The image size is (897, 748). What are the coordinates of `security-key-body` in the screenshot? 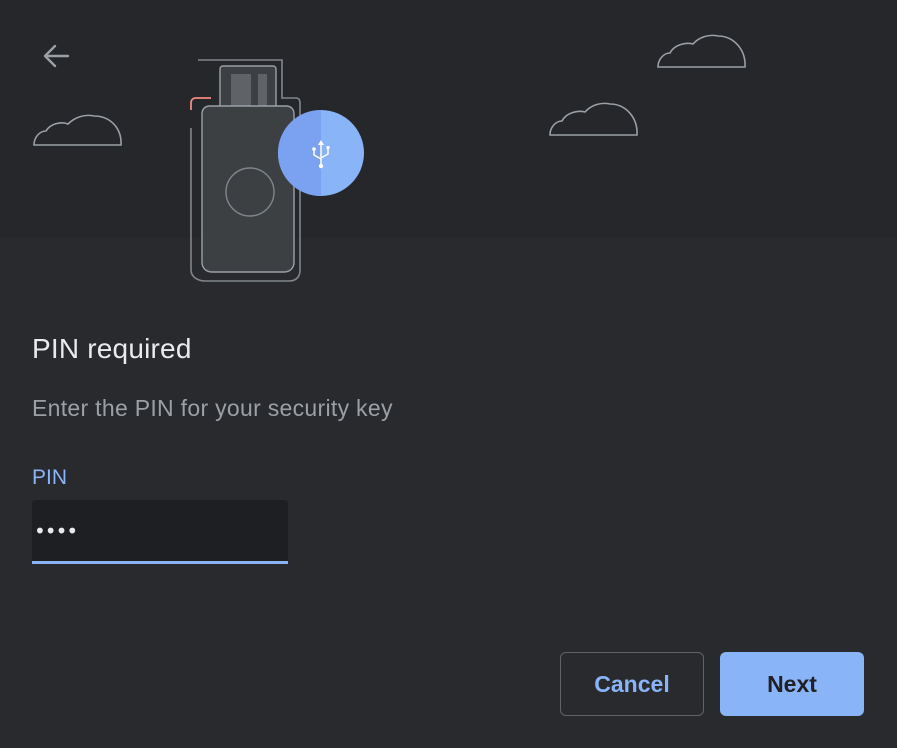 It's located at (248, 169).